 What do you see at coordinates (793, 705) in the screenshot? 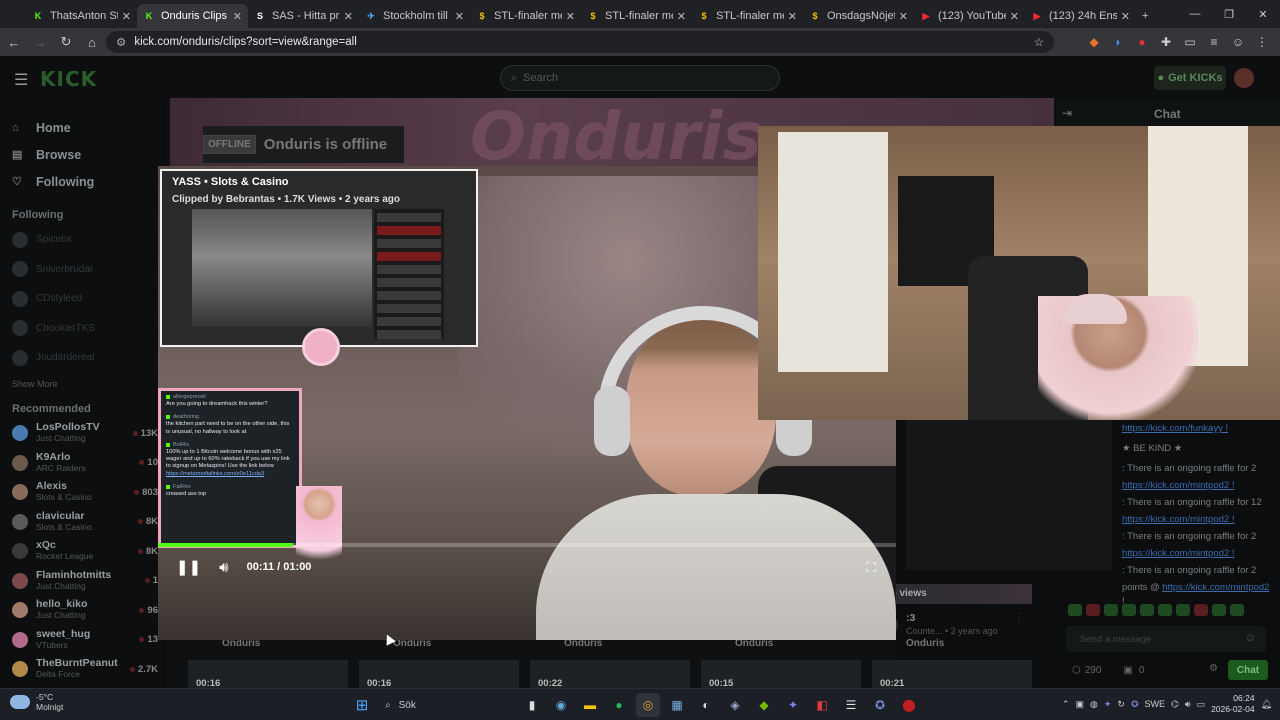
I see `teams-icon: ✦` at bounding box center [793, 705].